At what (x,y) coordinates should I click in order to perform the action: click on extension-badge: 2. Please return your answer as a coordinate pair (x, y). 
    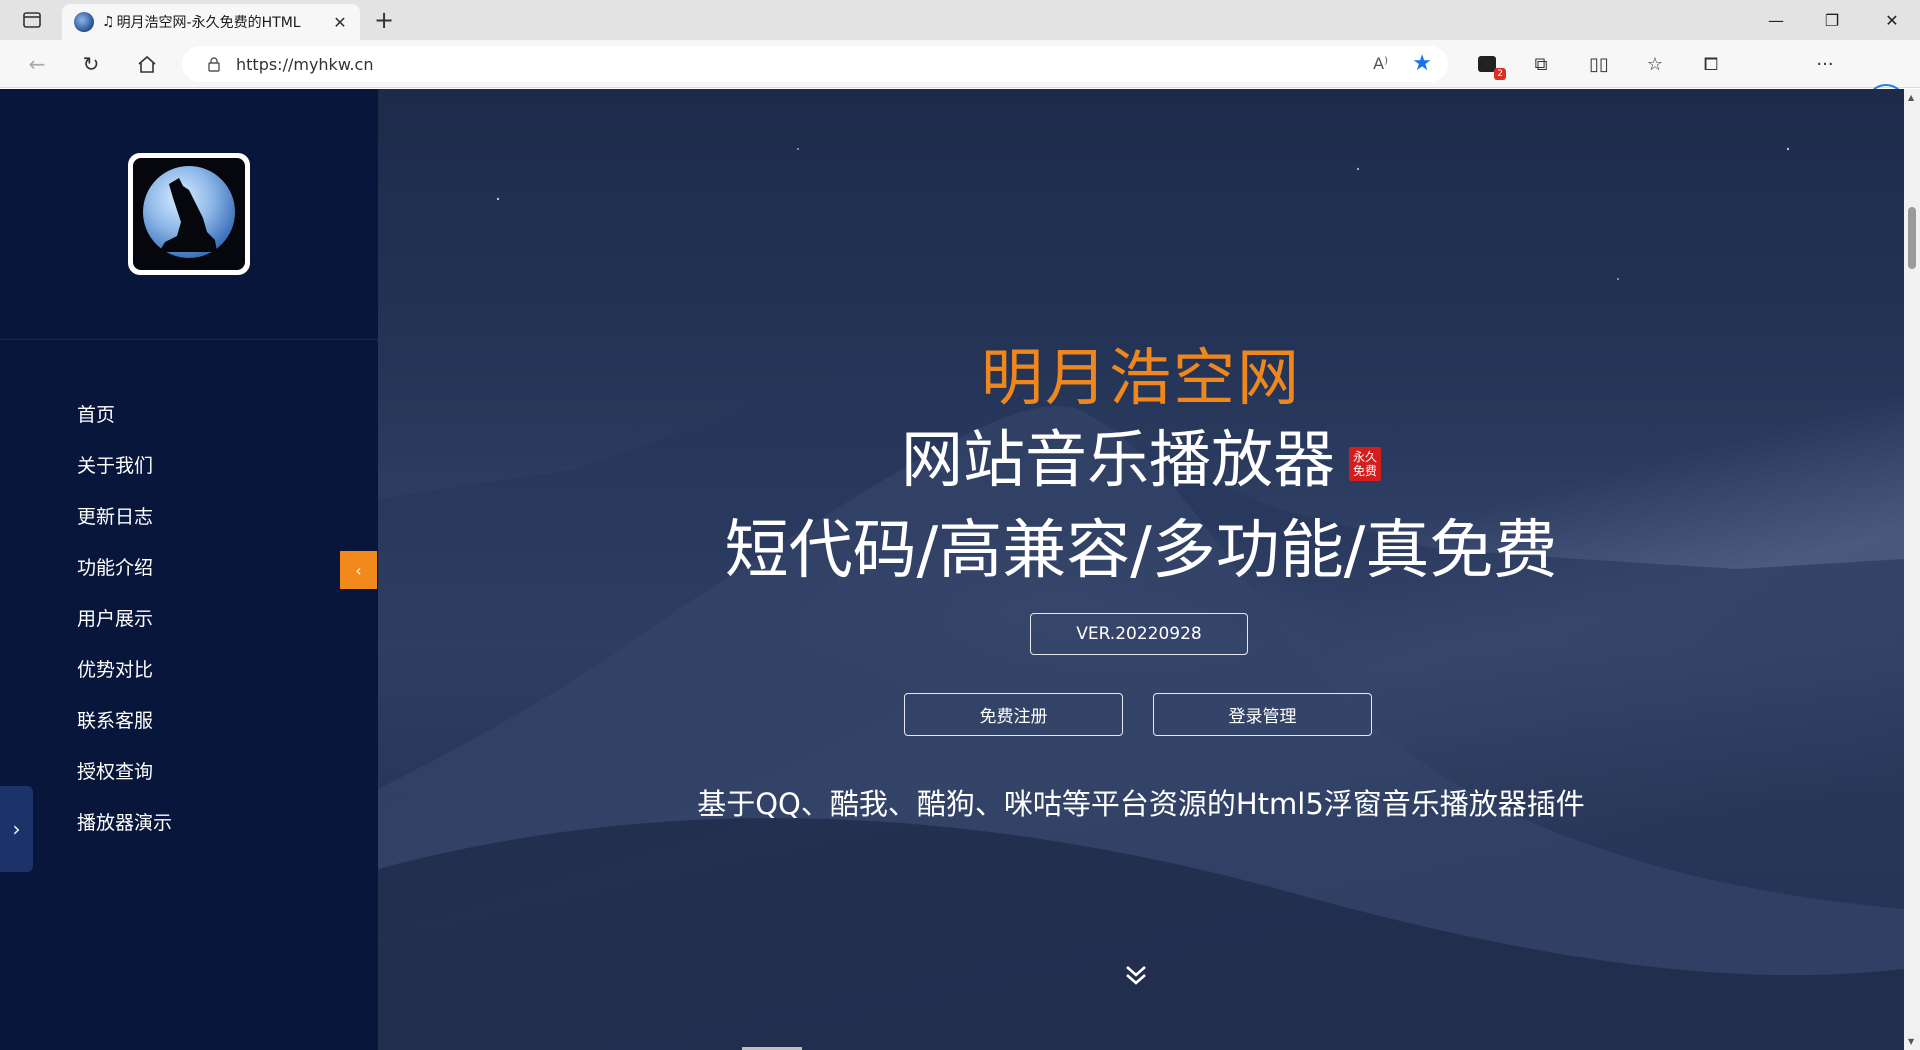
    Looking at the image, I should click on (1500, 74).